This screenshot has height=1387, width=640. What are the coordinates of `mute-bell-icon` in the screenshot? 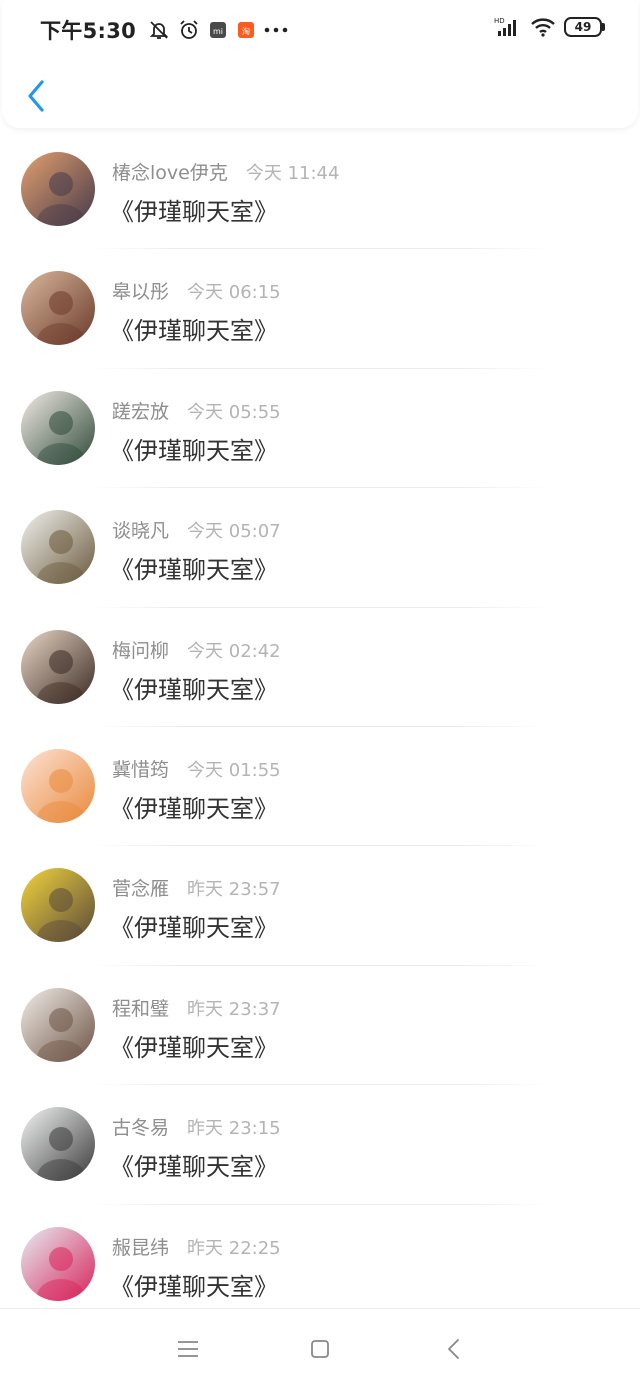 It's located at (159, 30).